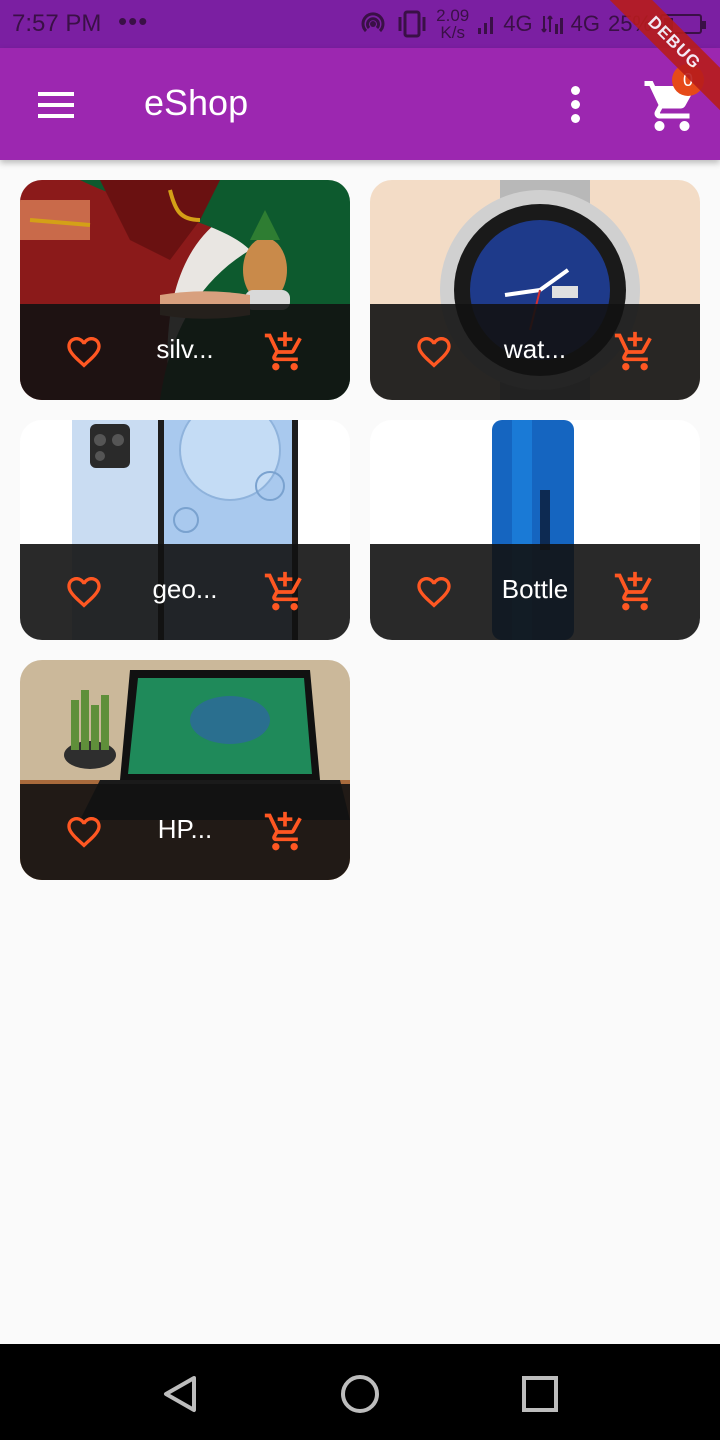 This screenshot has width=720, height=1440. What do you see at coordinates (535, 589) in the screenshot?
I see `product-name: Bottle` at bounding box center [535, 589].